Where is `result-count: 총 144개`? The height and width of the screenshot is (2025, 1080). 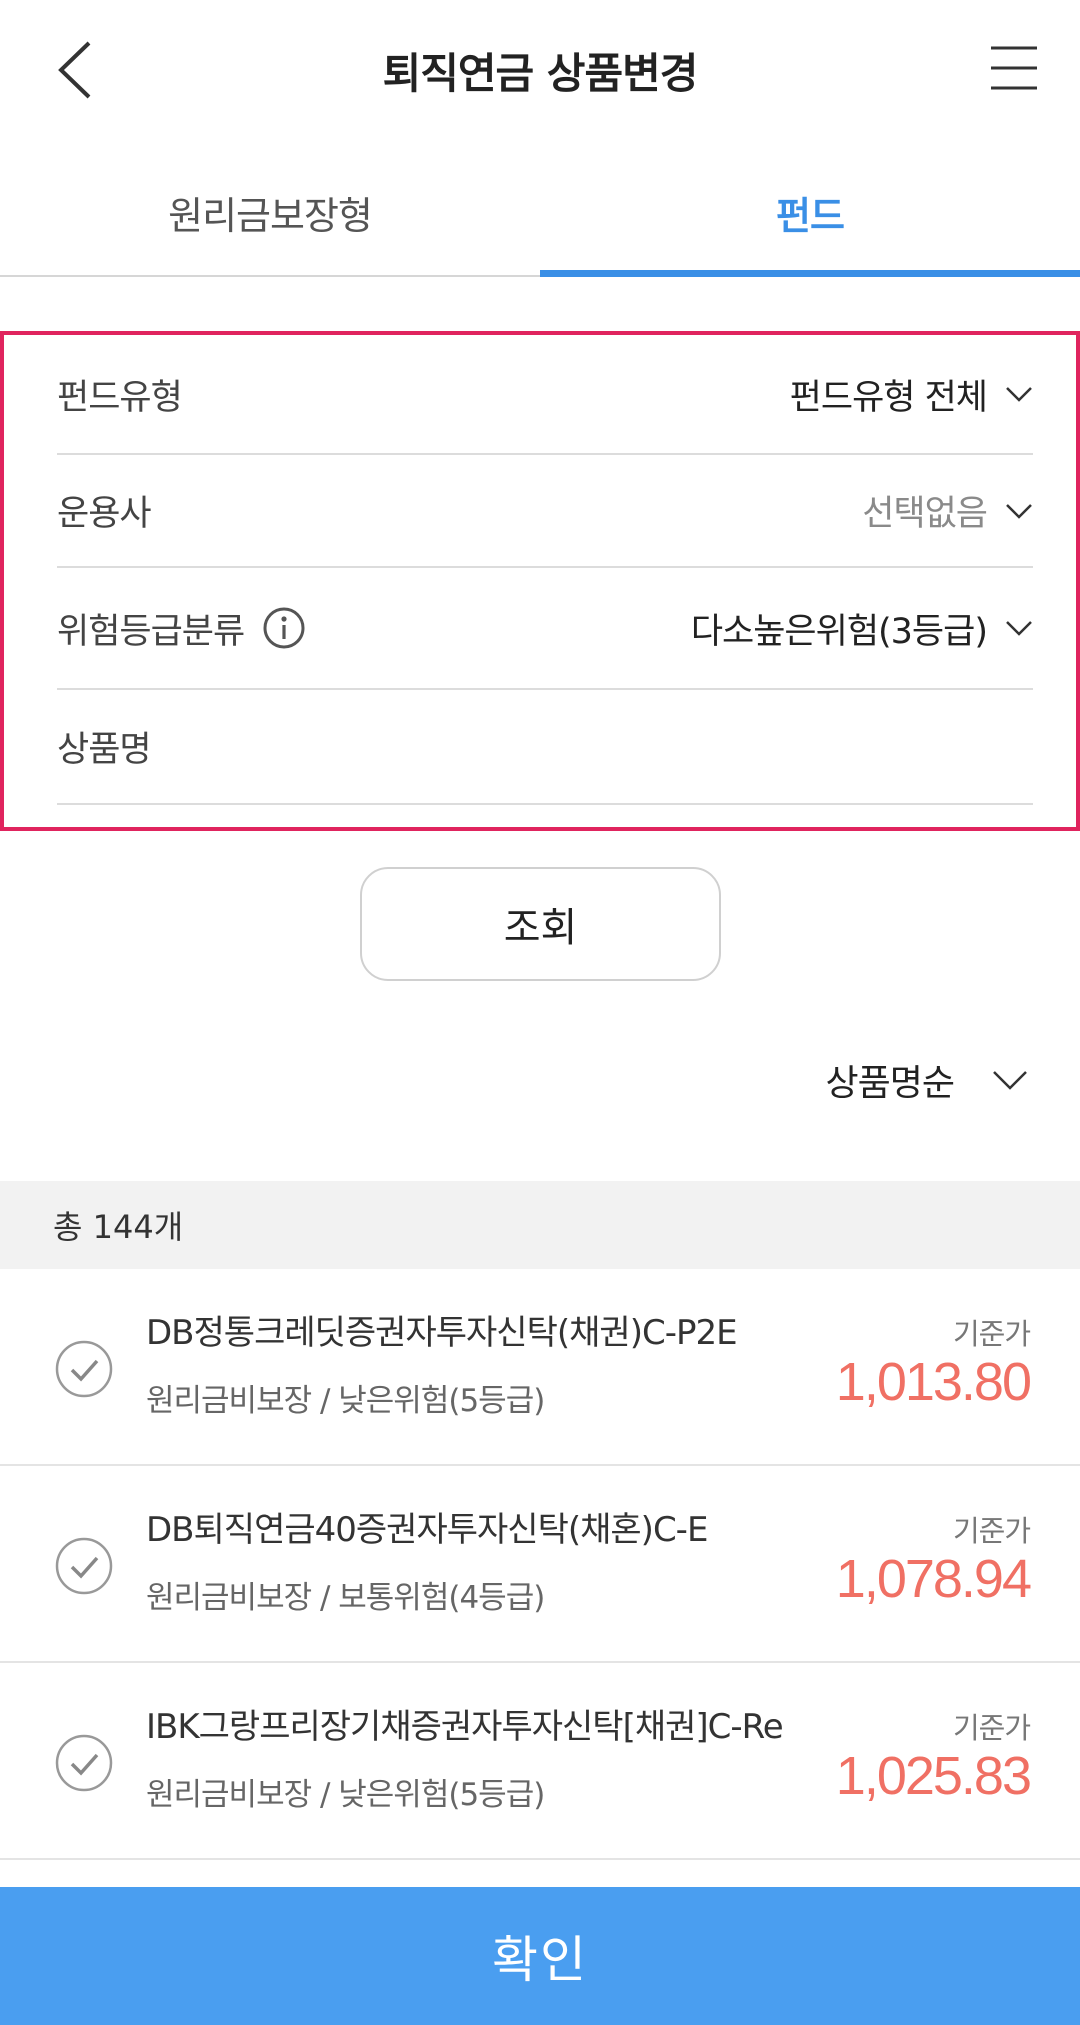
result-count: 총 144개 is located at coordinates (118, 1227).